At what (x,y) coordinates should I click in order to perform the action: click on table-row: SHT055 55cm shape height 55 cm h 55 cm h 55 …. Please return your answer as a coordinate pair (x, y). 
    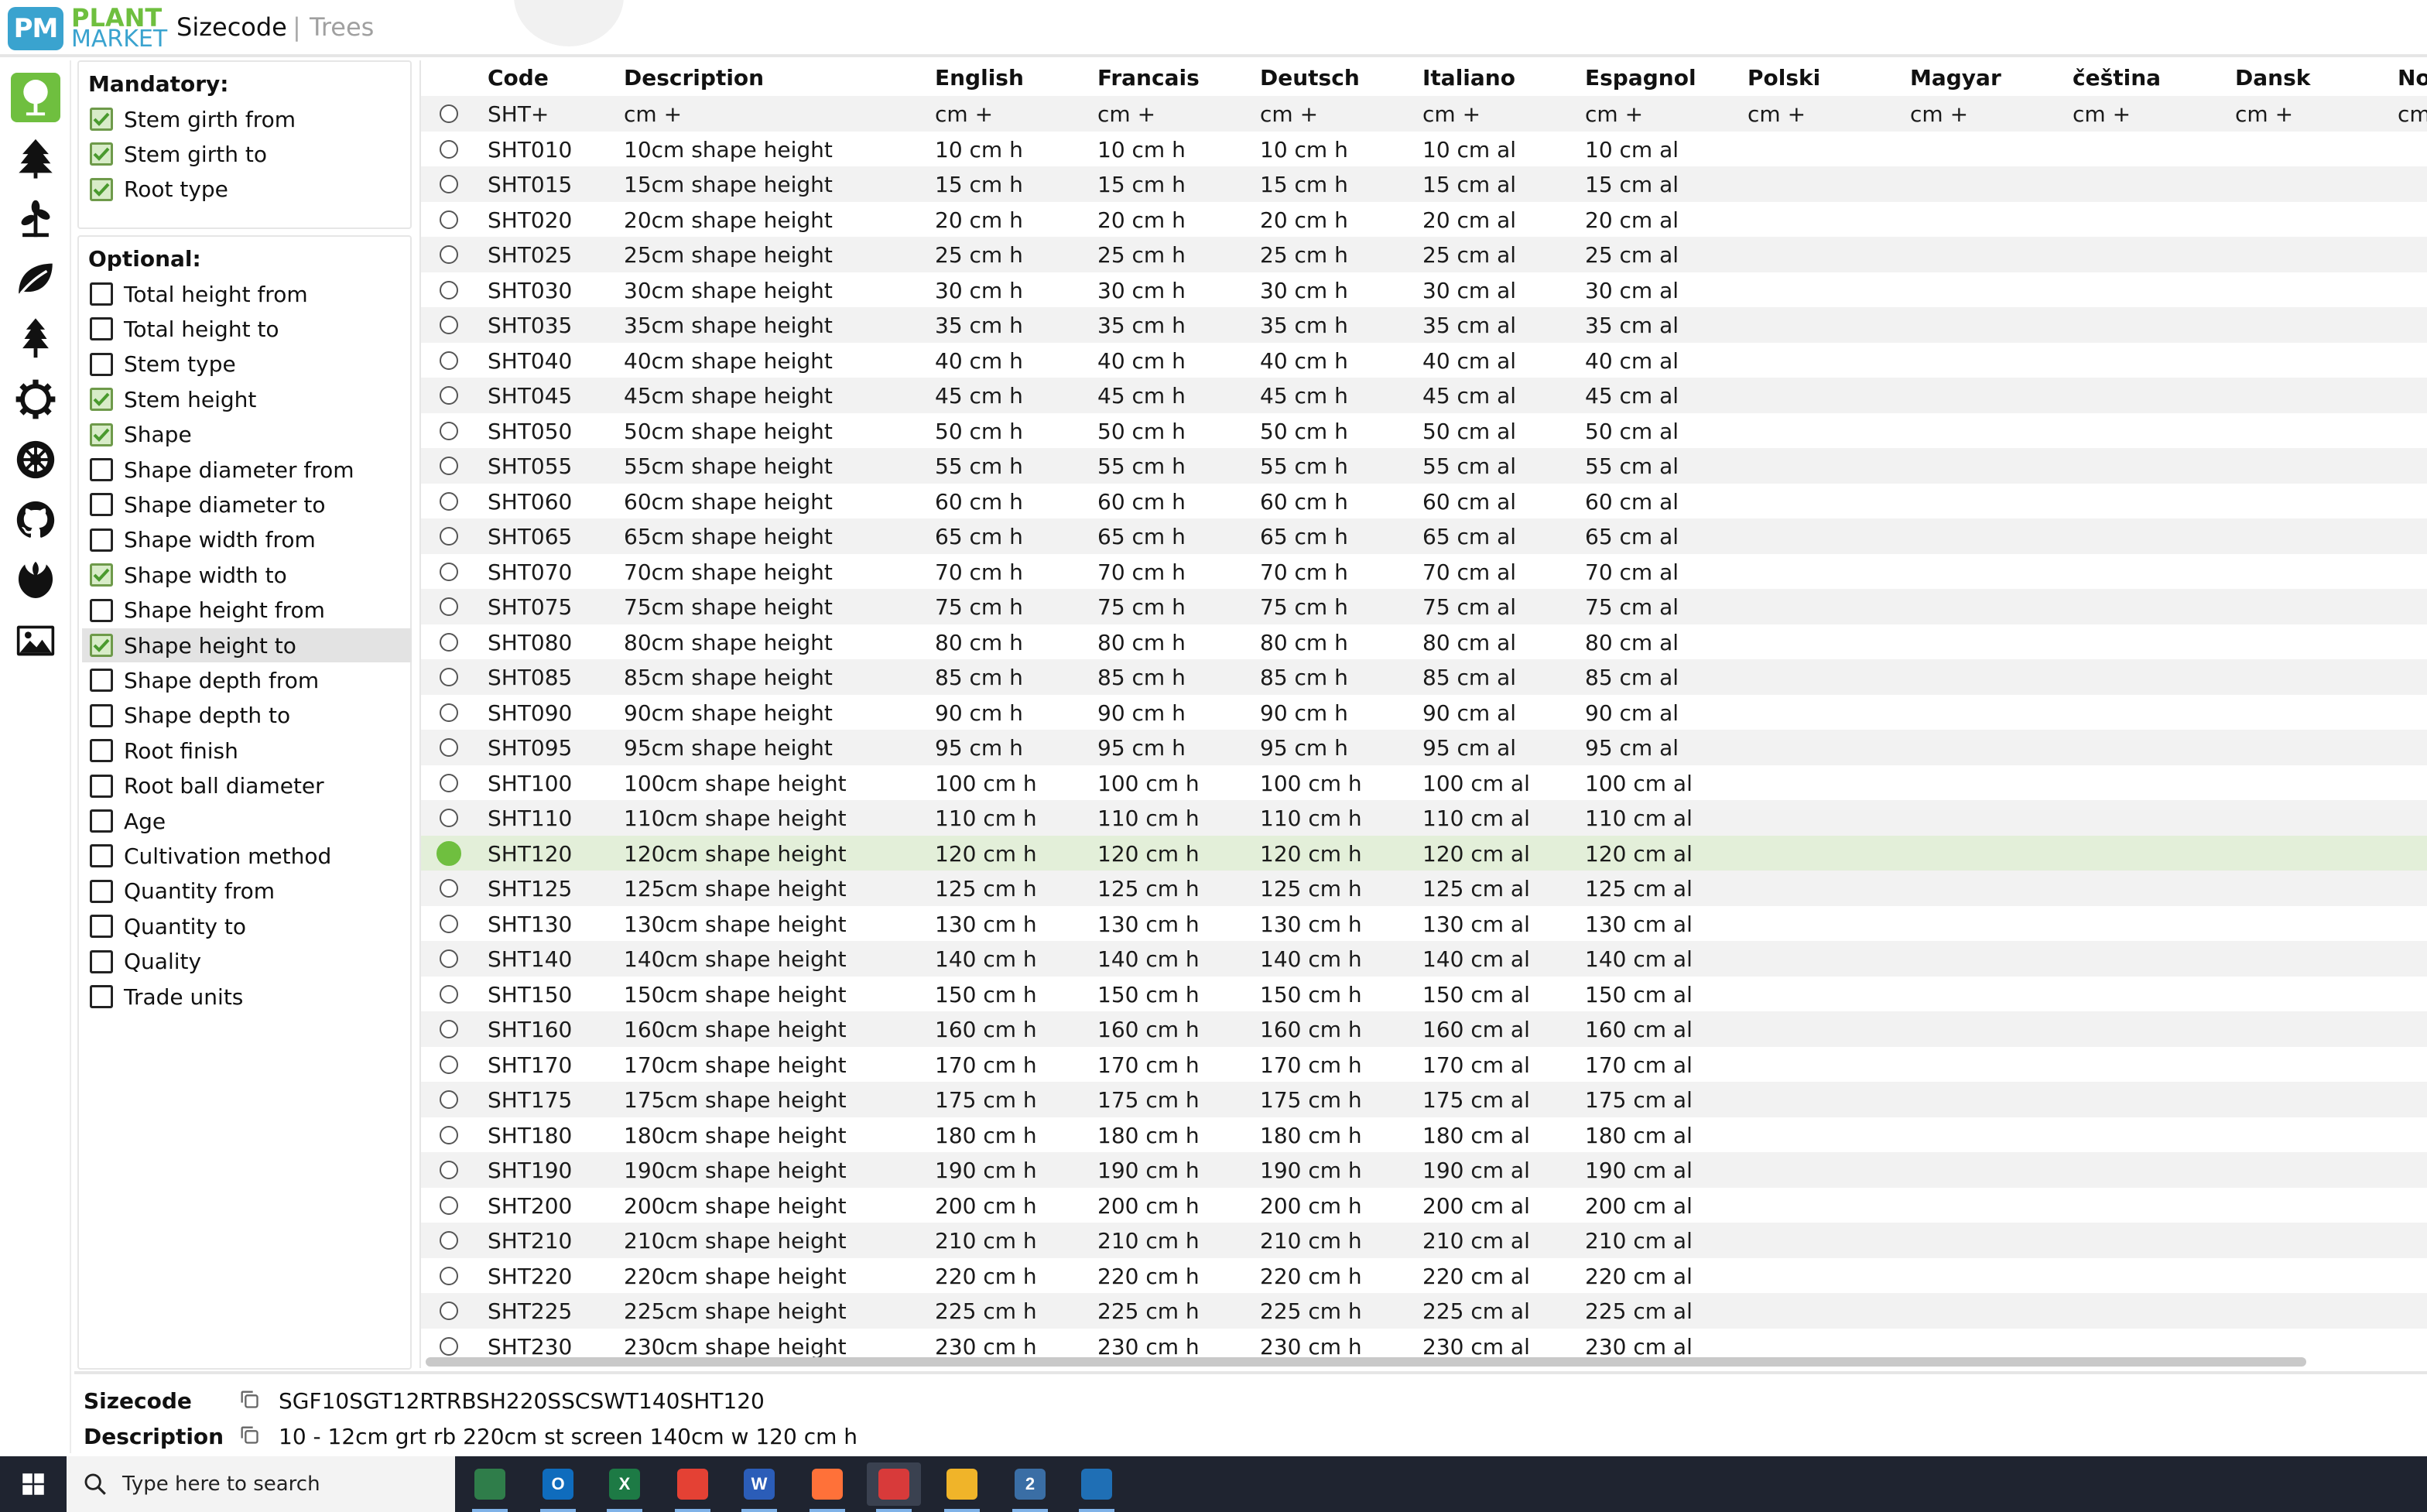
    Looking at the image, I should click on (1424, 466).